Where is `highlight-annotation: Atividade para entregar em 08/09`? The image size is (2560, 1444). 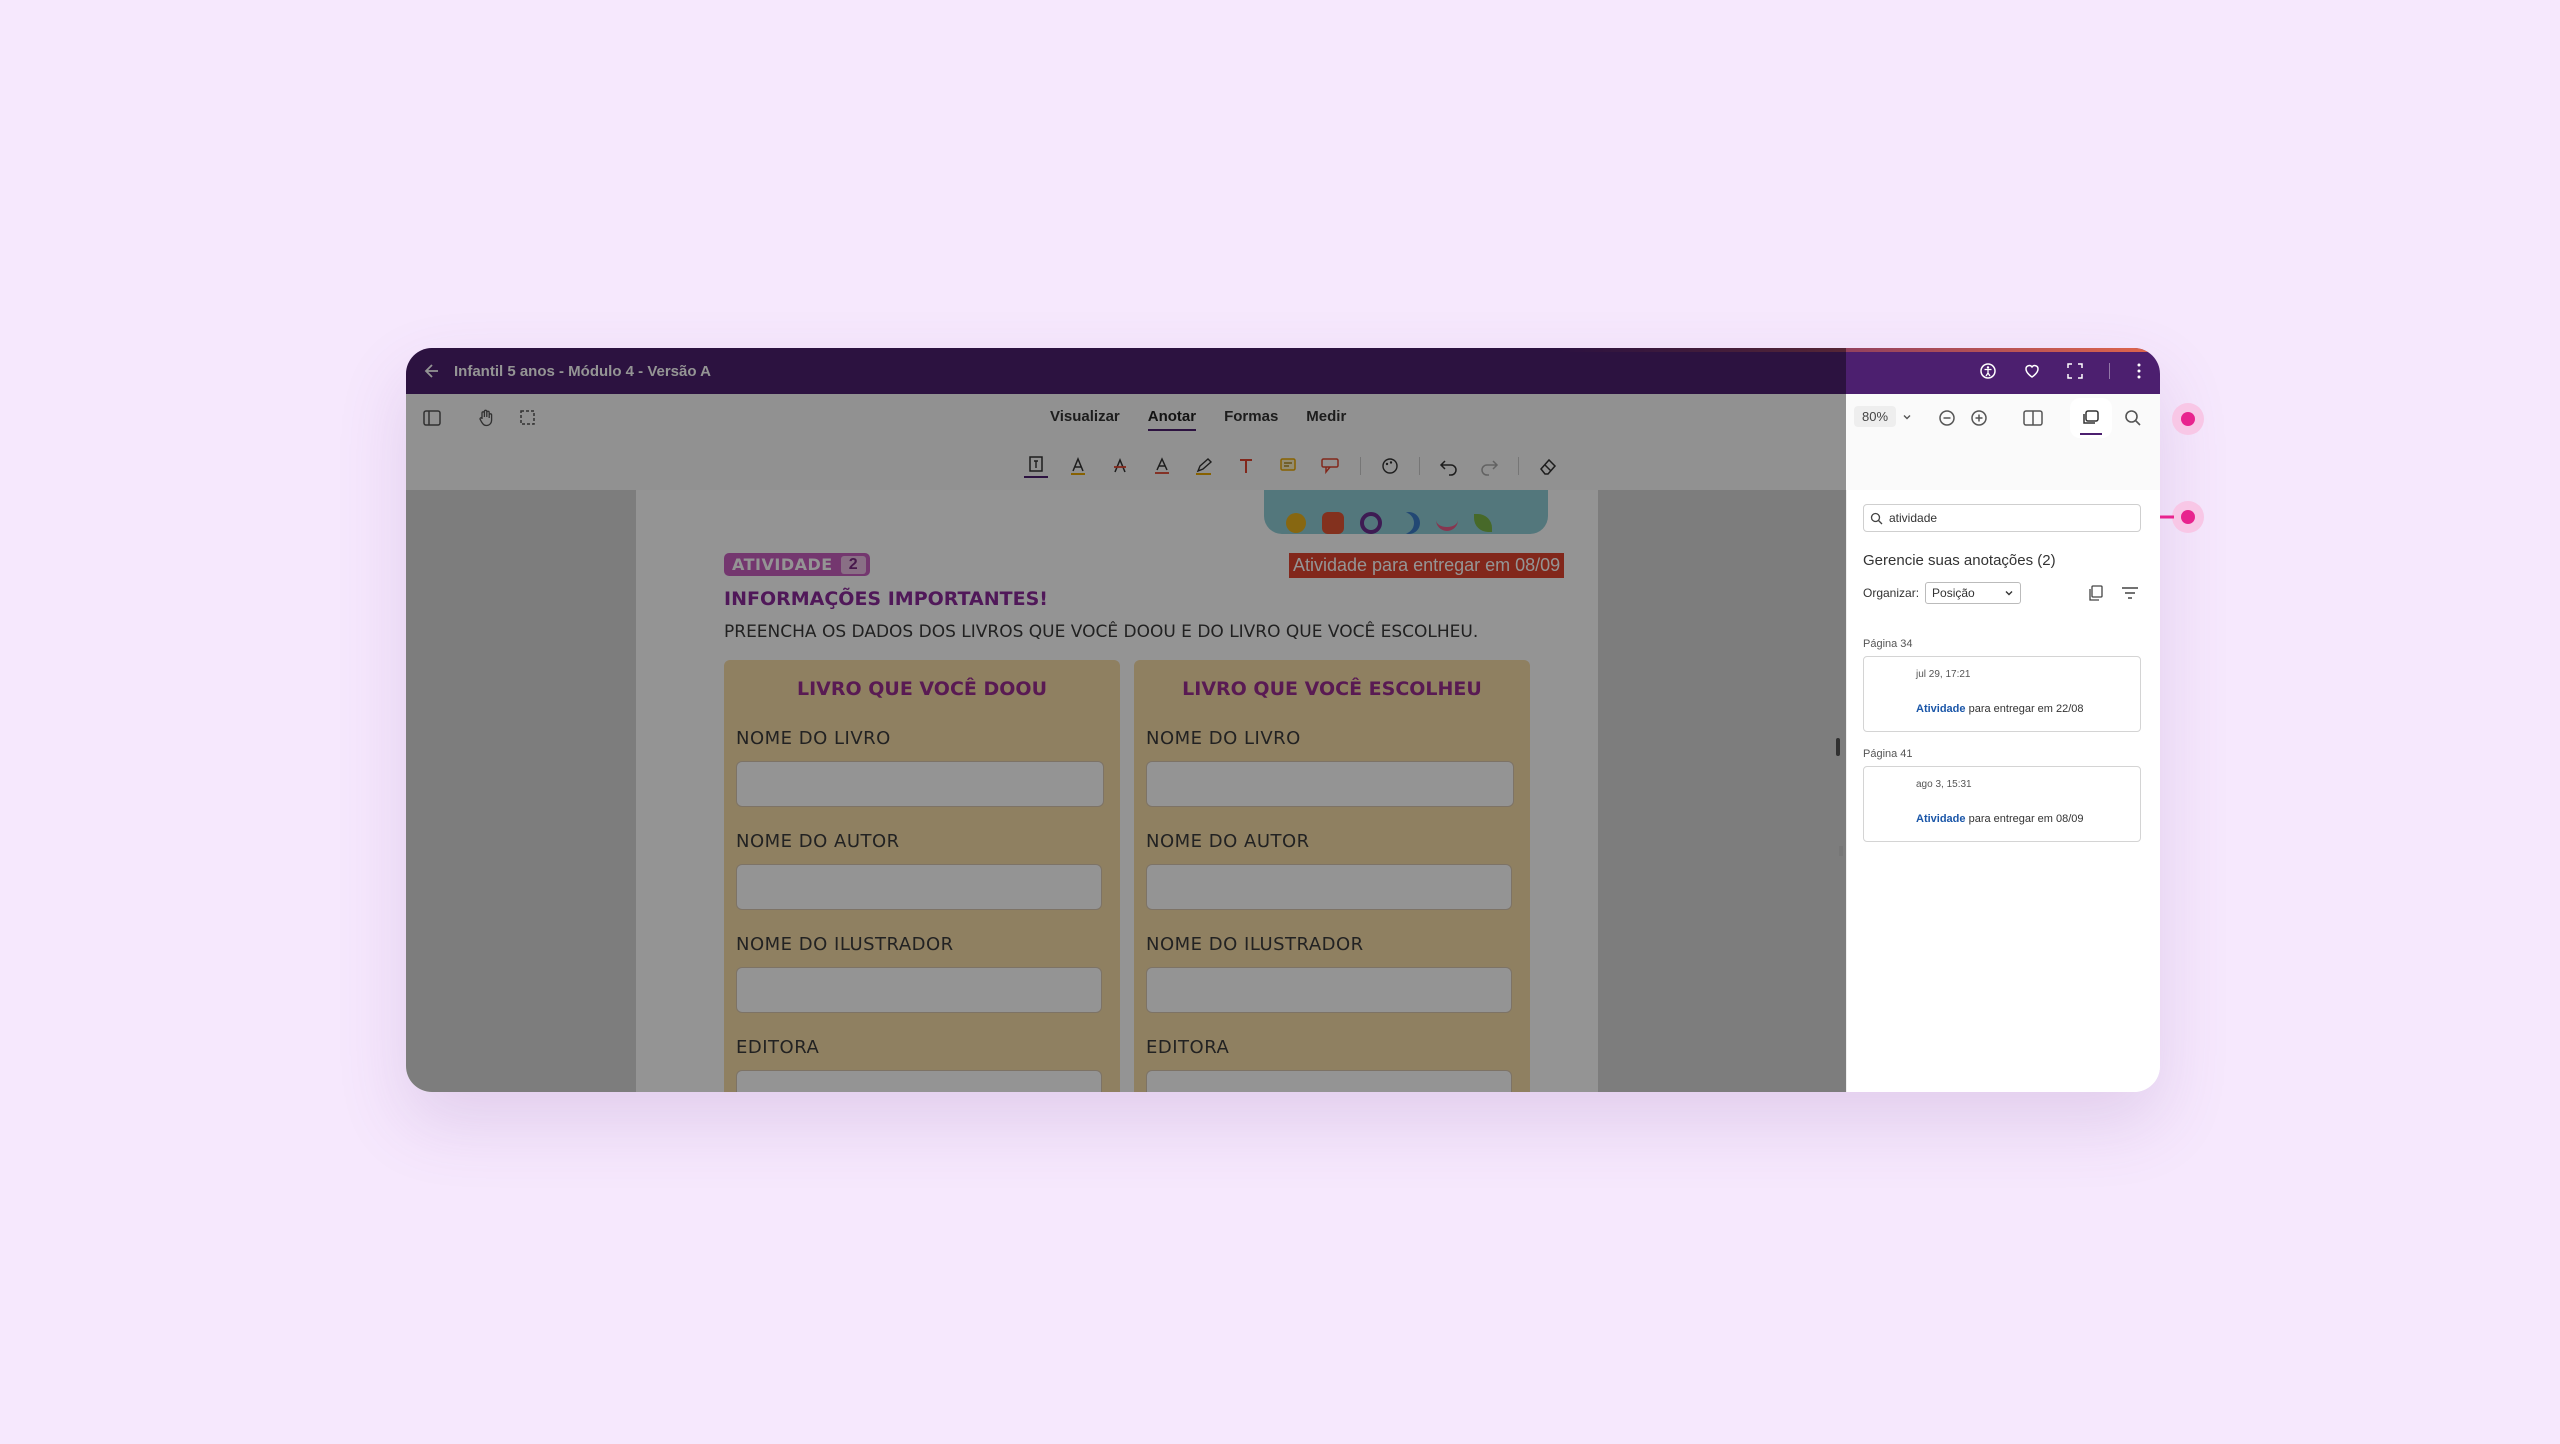
highlight-annotation: Atividade para entregar em 08/09 is located at coordinates (1427, 565).